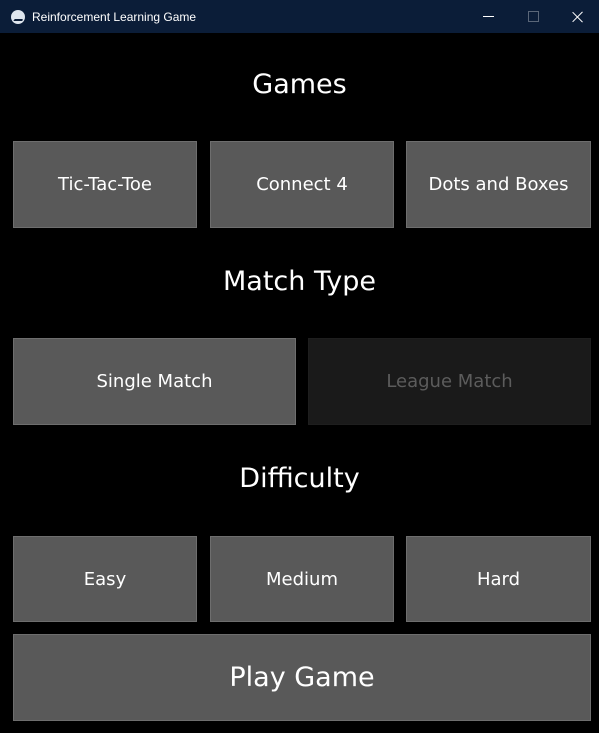 This screenshot has width=599, height=733. I want to click on tic-tac-toe-button: Tic-Tac-Toe, so click(105, 184).